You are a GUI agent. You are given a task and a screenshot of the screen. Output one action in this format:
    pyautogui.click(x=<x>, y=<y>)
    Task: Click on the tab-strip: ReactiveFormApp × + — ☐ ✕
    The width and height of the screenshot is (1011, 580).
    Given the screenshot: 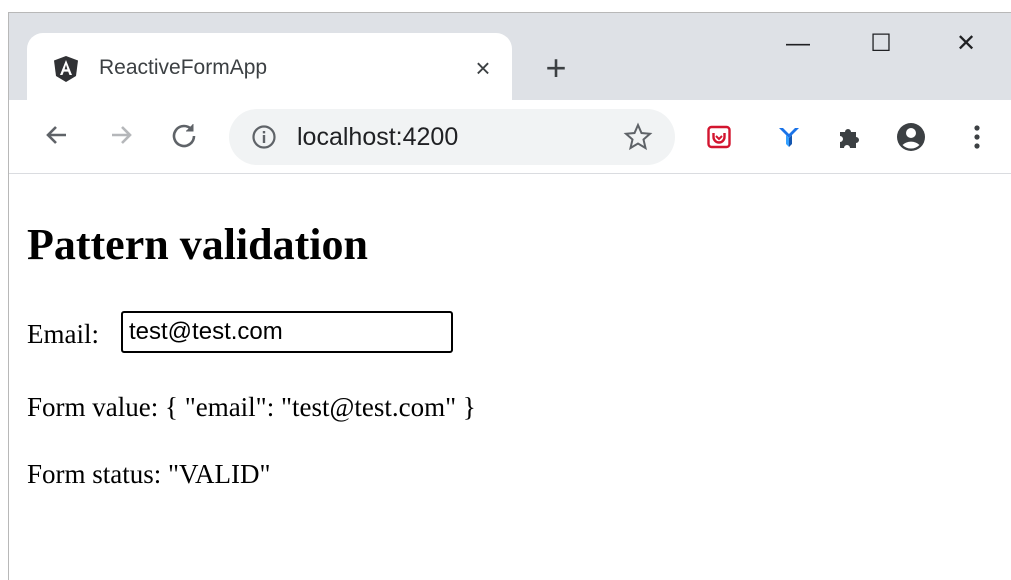 What is the action you would take?
    pyautogui.click(x=510, y=56)
    